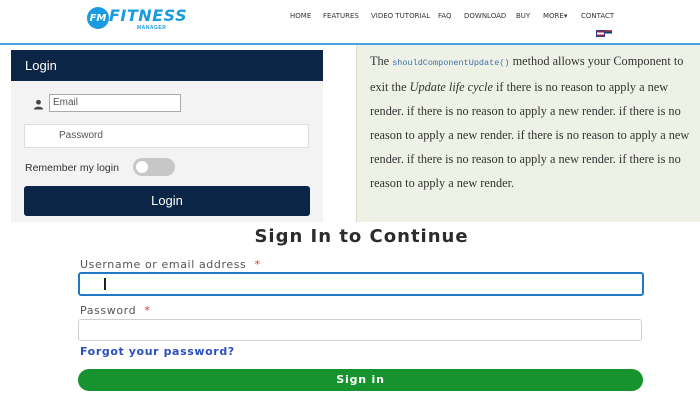  Describe the element at coordinates (360, 330) in the screenshot. I see `signin-password-input` at that location.